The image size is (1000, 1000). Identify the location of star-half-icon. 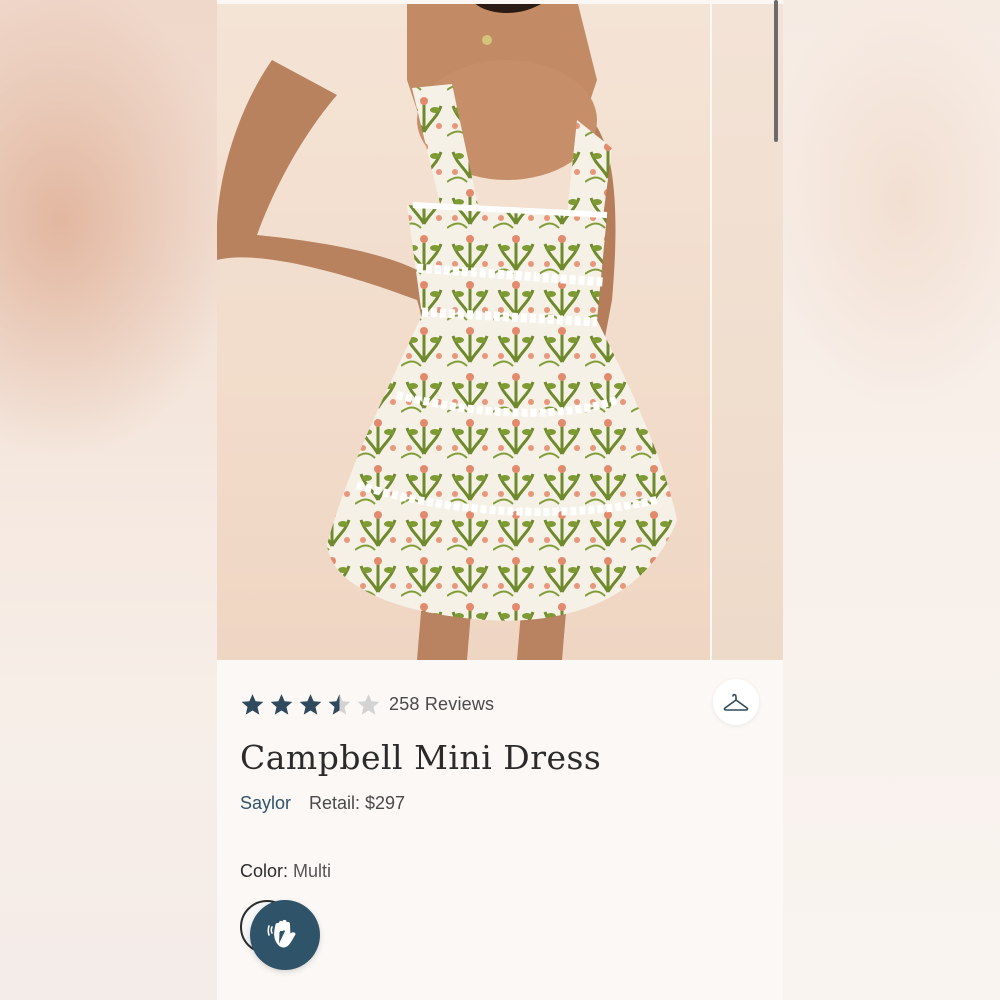
(339, 704).